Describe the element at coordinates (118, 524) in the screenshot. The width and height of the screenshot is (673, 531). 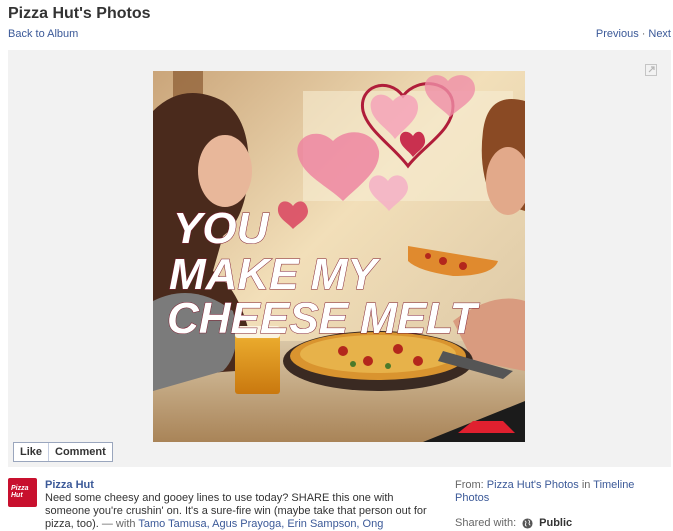
I see `with-prefix: — with` at that location.